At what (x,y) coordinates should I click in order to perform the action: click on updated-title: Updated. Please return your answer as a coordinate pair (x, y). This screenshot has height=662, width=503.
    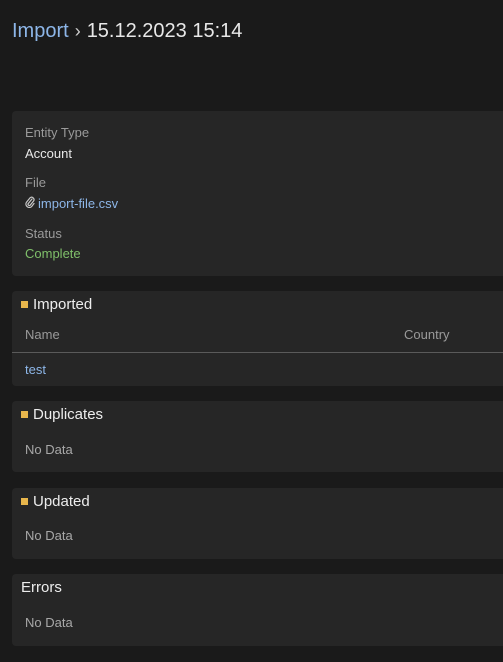
    Looking at the image, I should click on (55, 501).